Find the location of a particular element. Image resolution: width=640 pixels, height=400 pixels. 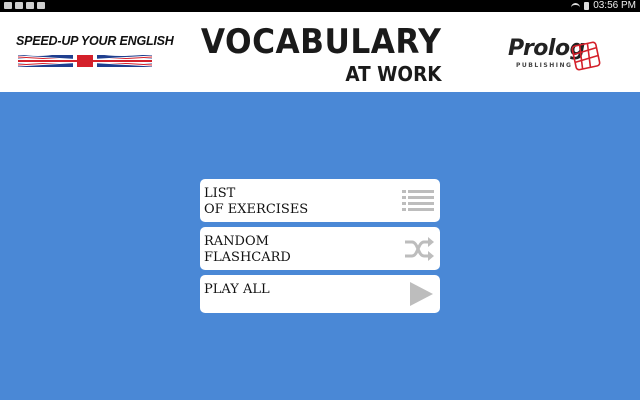

menu-item-label: RANDOM FLASHCARD is located at coordinates (247, 249).